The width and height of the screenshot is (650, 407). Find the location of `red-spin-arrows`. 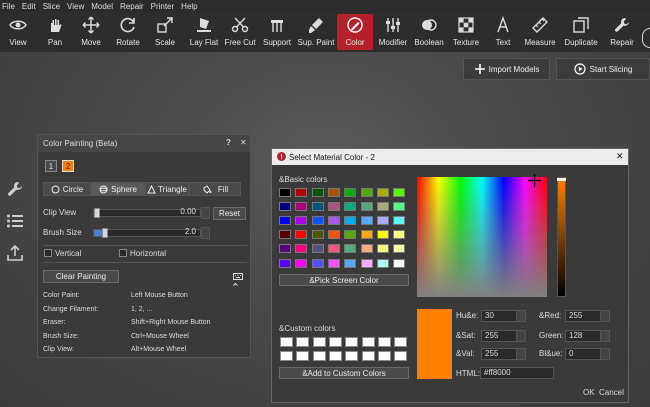

red-spin-arrows is located at coordinates (604, 316).